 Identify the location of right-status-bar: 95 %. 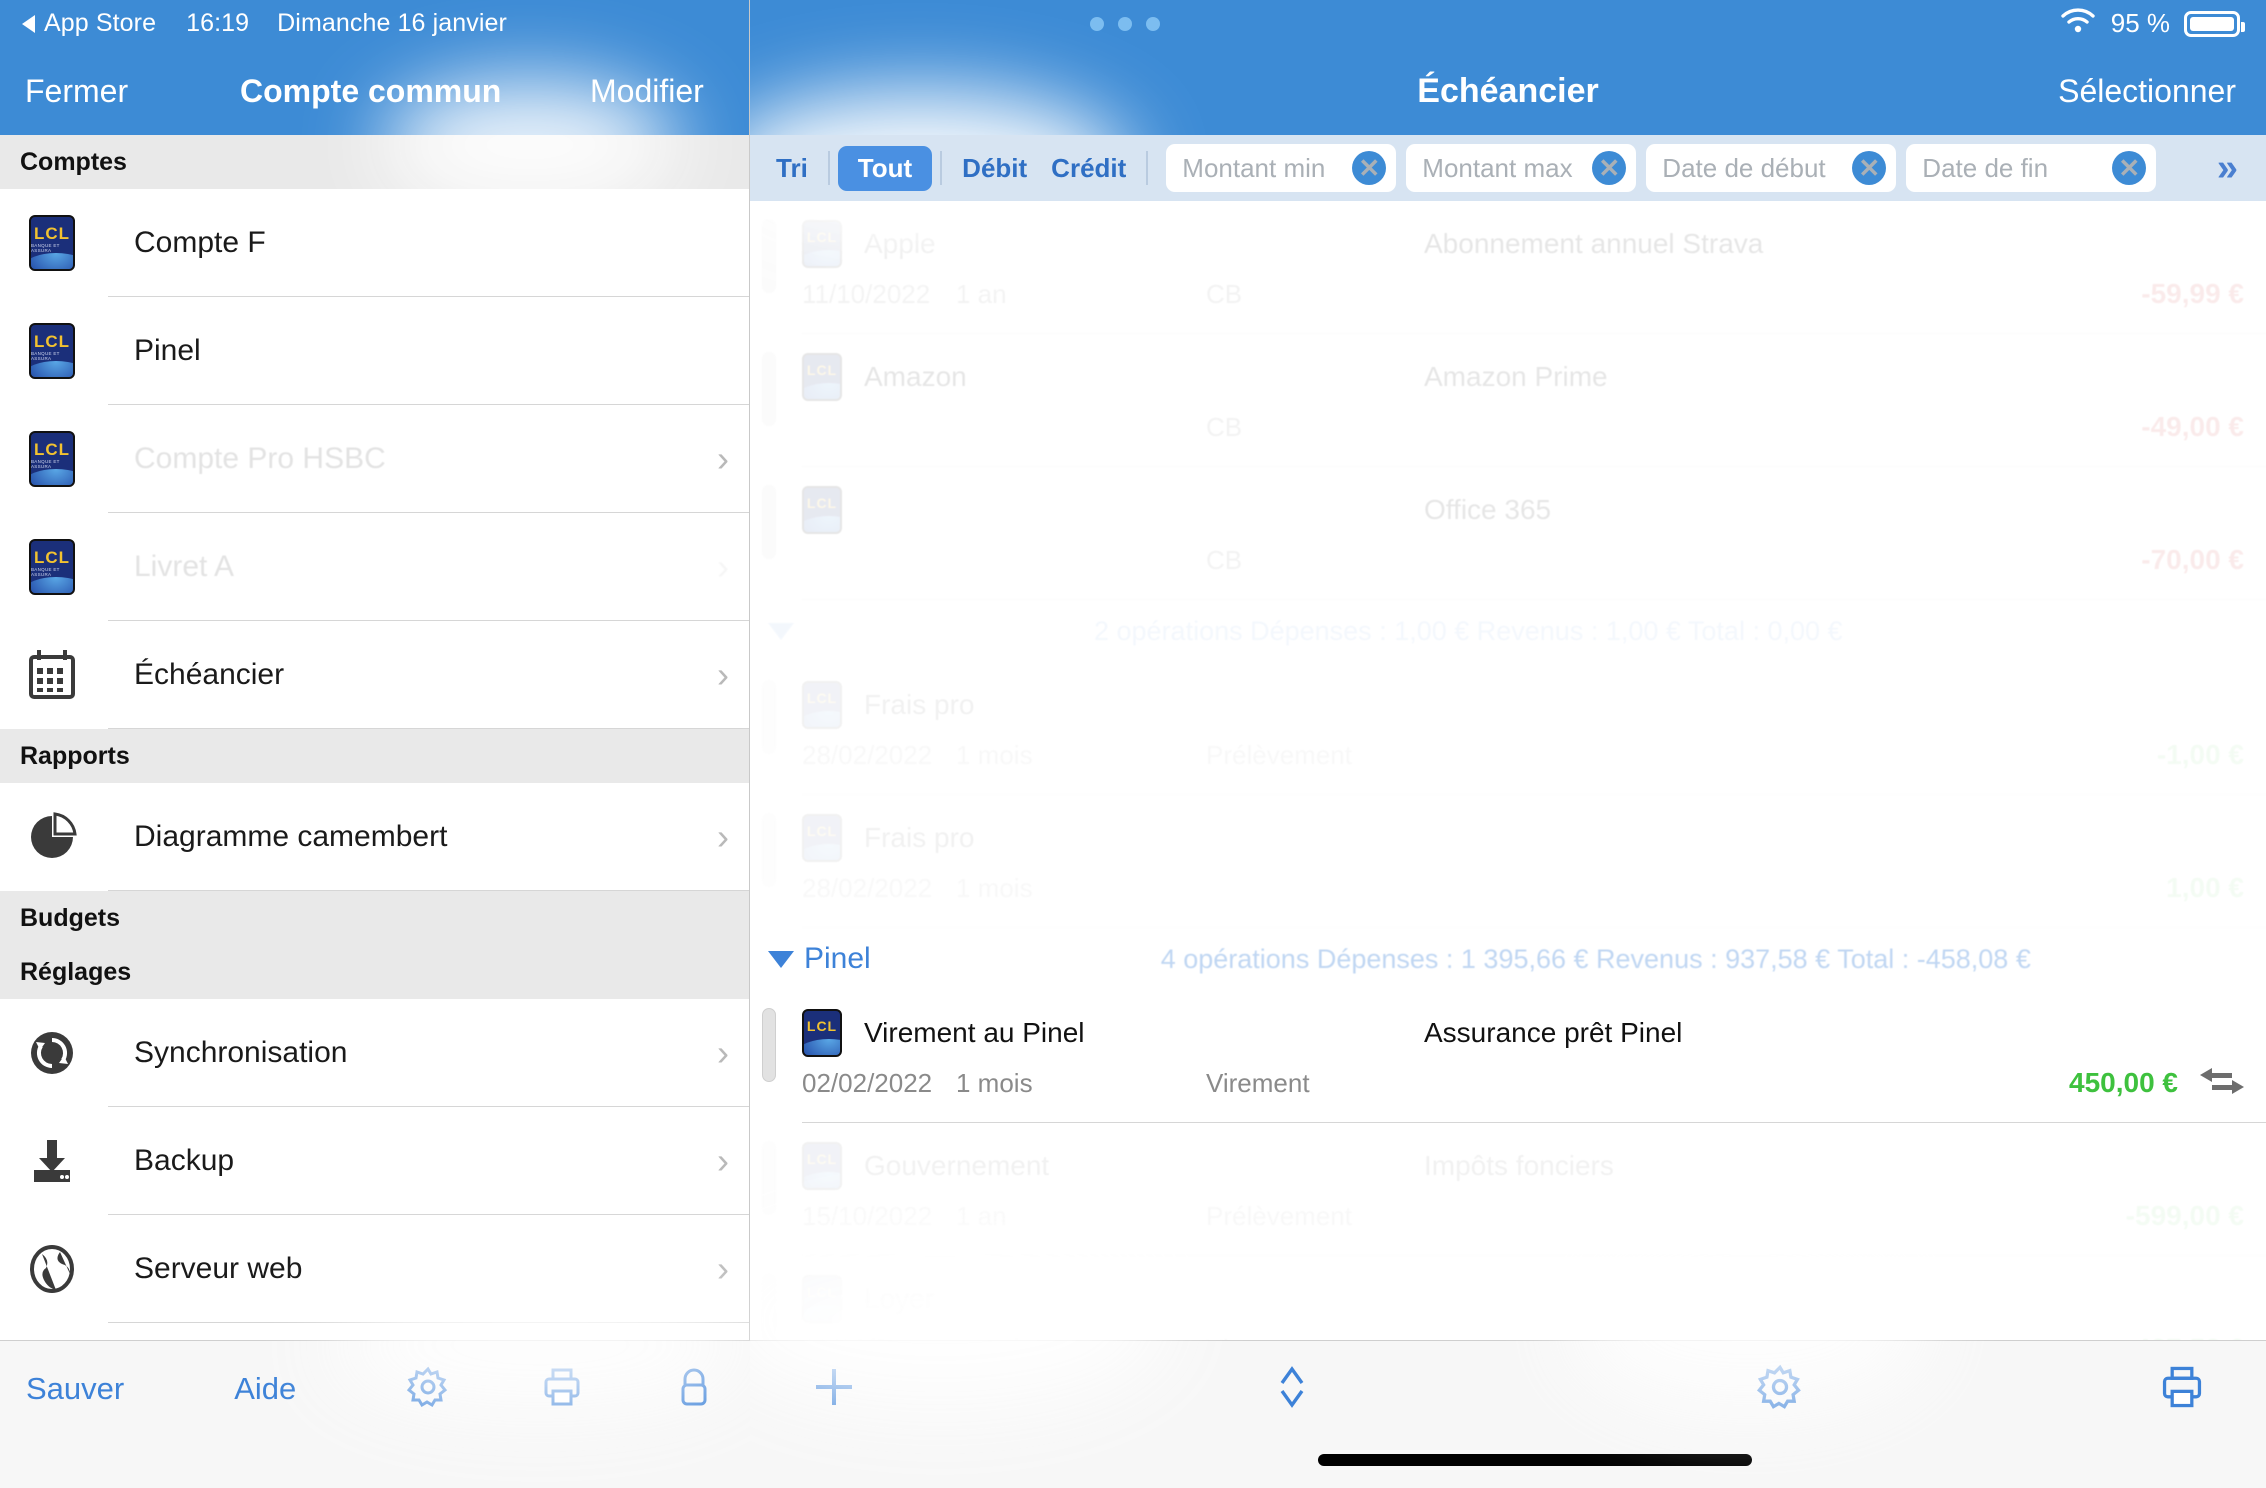
(1508, 23).